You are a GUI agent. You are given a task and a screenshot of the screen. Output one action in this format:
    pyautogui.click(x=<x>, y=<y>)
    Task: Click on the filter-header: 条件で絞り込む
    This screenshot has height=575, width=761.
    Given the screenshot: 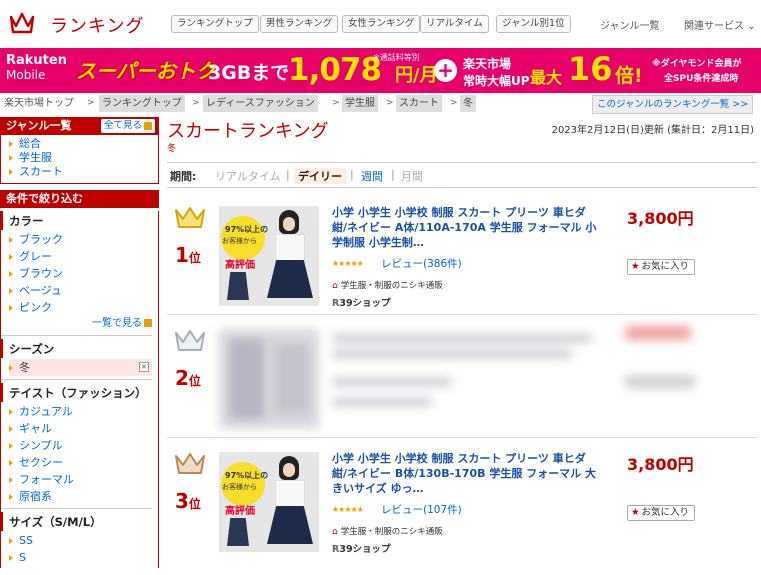 What is the action you would take?
    pyautogui.click(x=79, y=199)
    